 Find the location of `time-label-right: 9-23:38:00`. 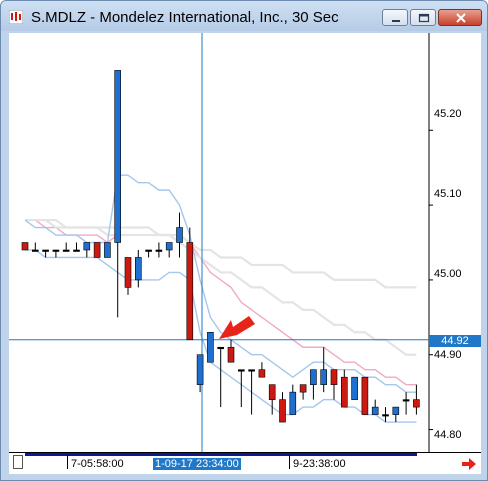

time-label-right: 9-23:38:00 is located at coordinates (319, 464).